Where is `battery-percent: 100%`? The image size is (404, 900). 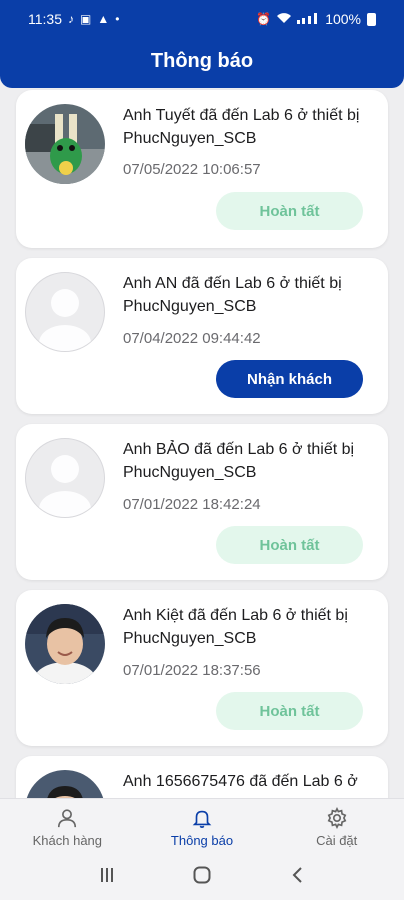
battery-percent: 100% is located at coordinates (343, 19).